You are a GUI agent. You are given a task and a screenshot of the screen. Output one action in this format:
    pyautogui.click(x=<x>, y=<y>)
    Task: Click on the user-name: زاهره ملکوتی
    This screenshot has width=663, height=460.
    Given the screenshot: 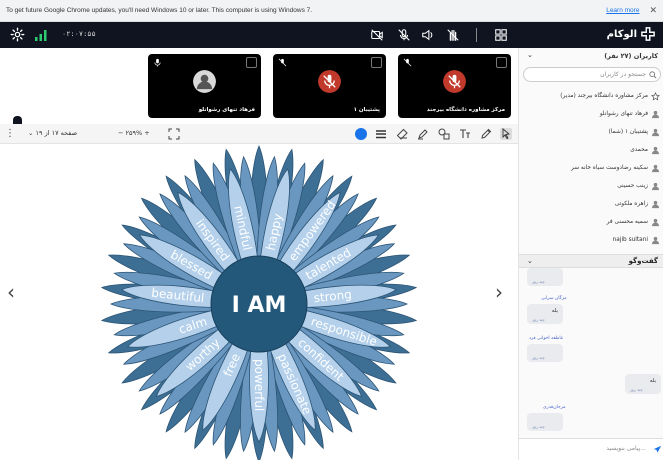 What is the action you would take?
    pyautogui.click(x=631, y=204)
    